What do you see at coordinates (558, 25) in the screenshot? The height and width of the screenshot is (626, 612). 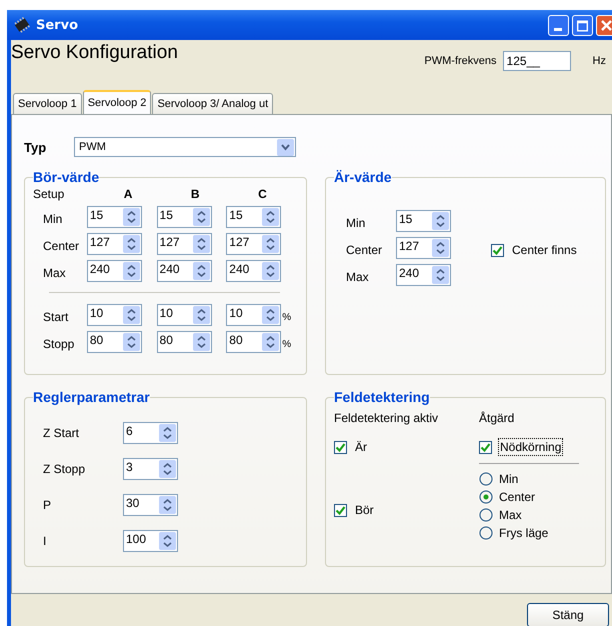 I see `minimize-button` at bounding box center [558, 25].